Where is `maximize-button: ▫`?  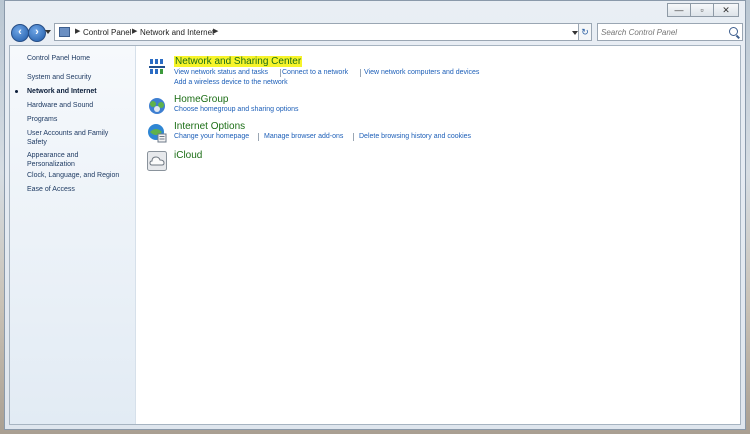 maximize-button: ▫ is located at coordinates (702, 10).